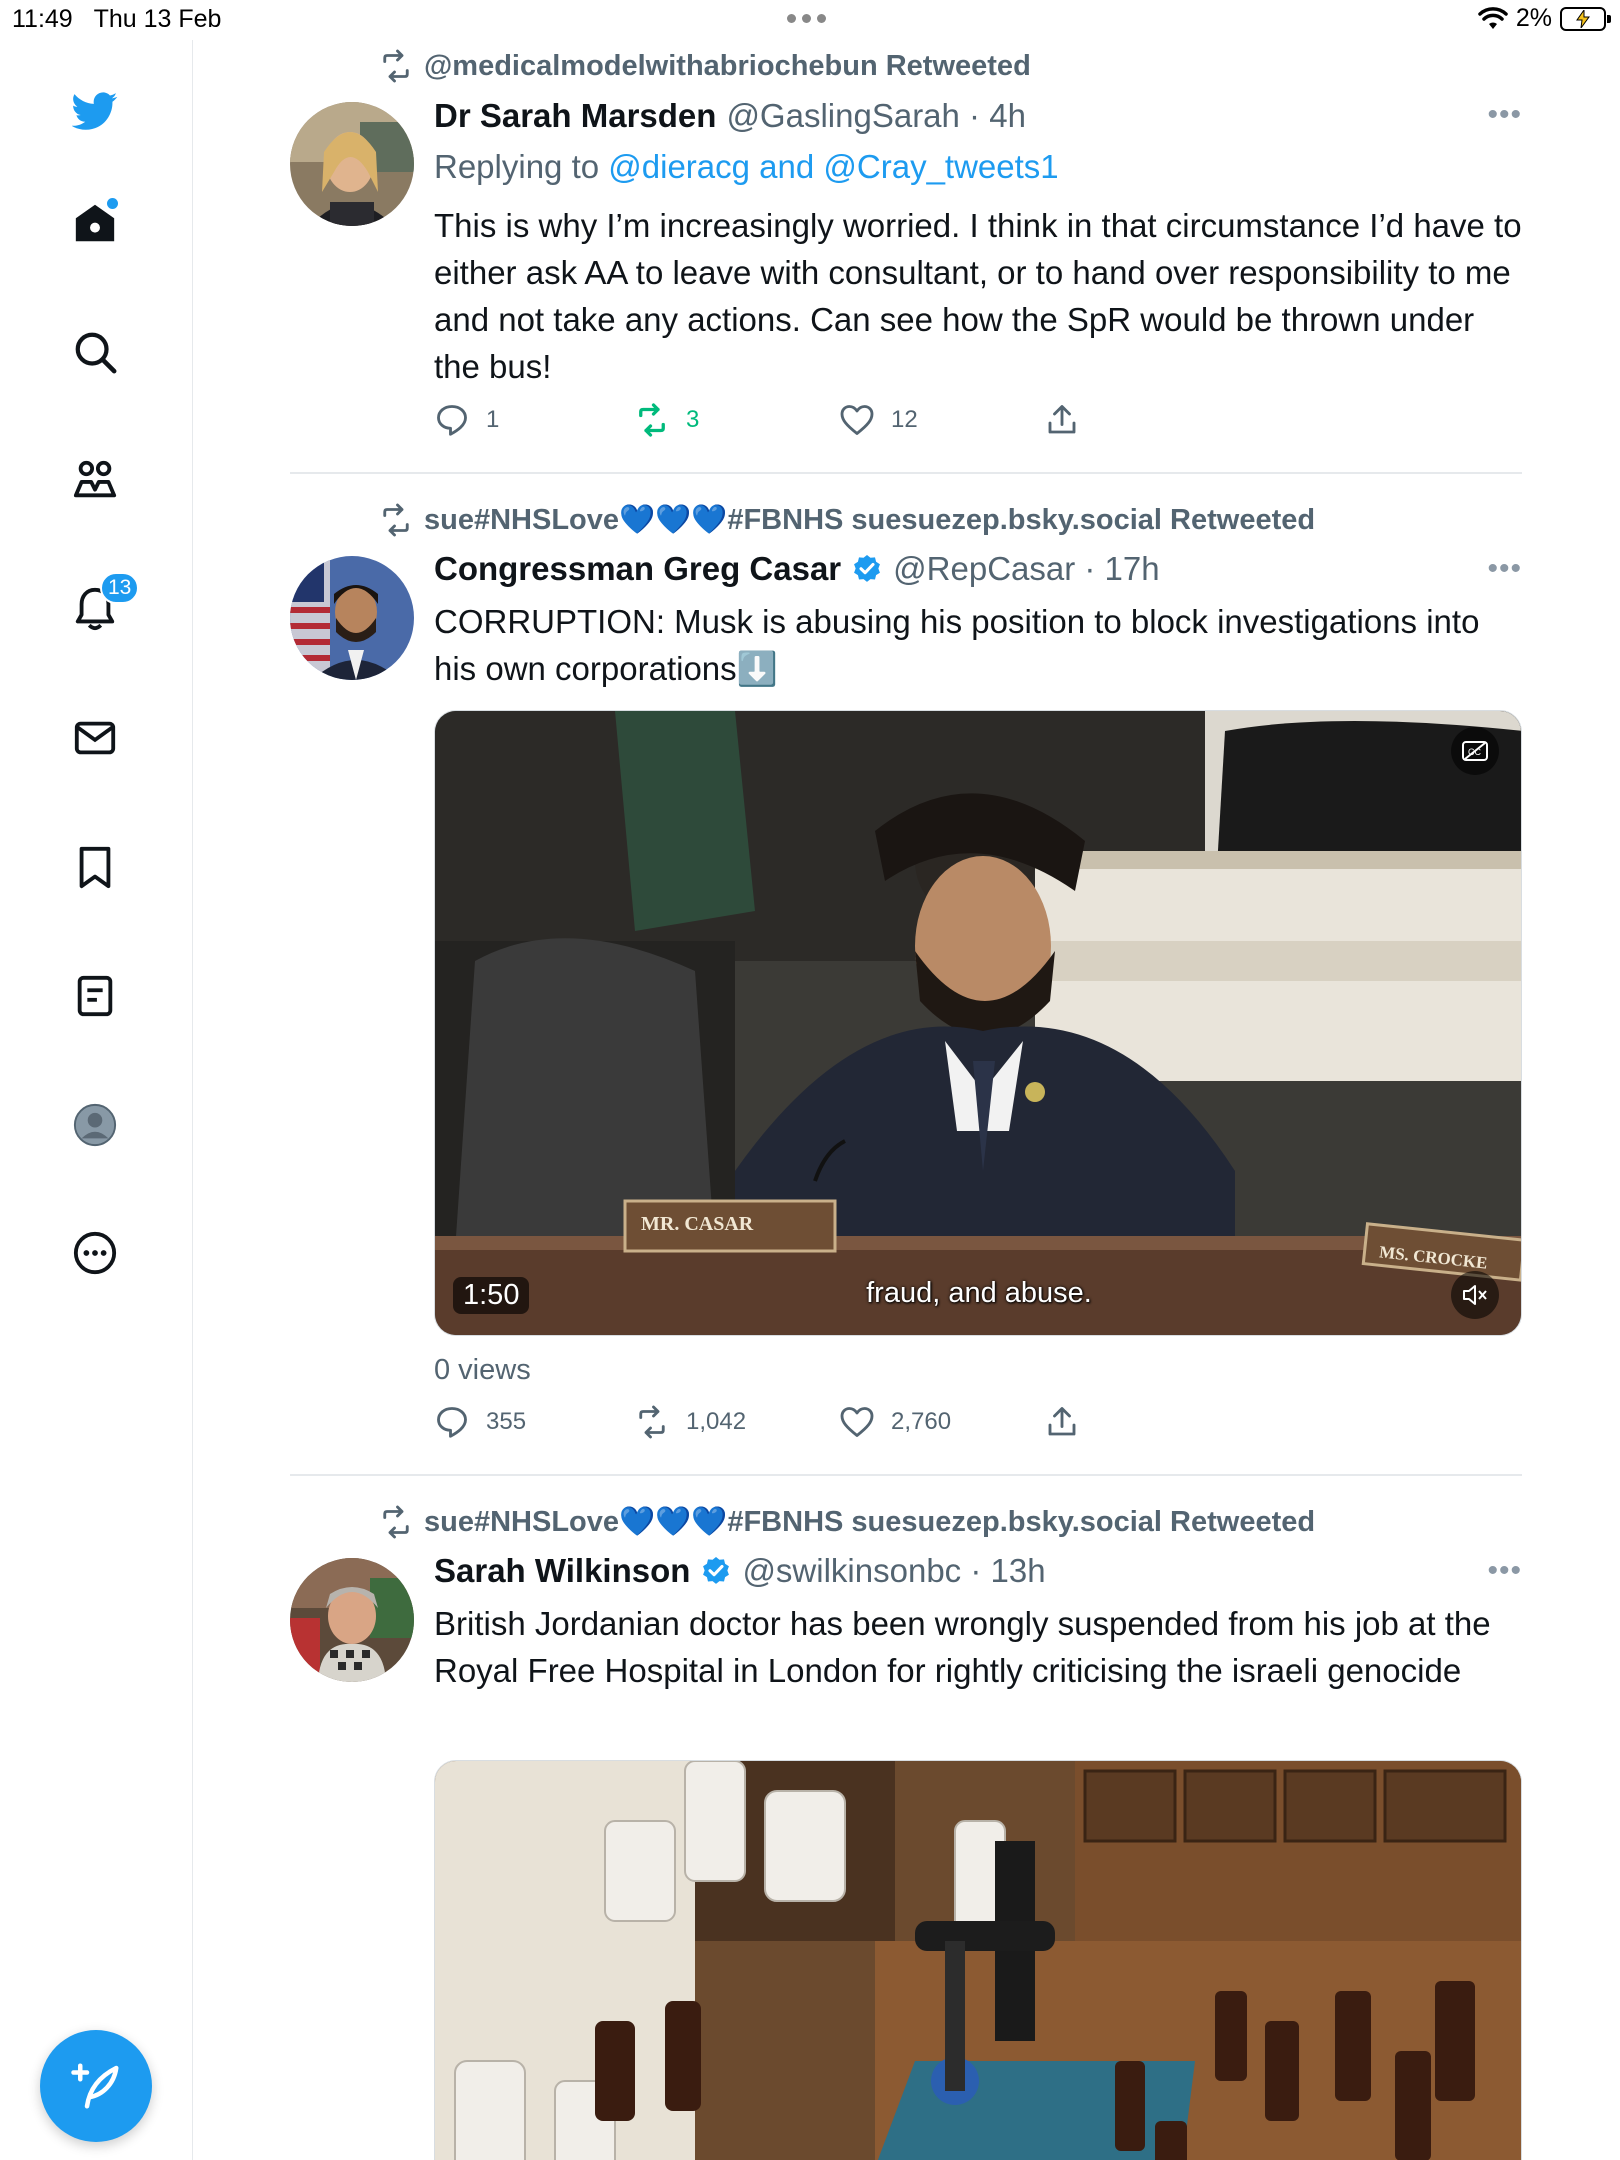  I want to click on video-duration: 1:50, so click(491, 1295).